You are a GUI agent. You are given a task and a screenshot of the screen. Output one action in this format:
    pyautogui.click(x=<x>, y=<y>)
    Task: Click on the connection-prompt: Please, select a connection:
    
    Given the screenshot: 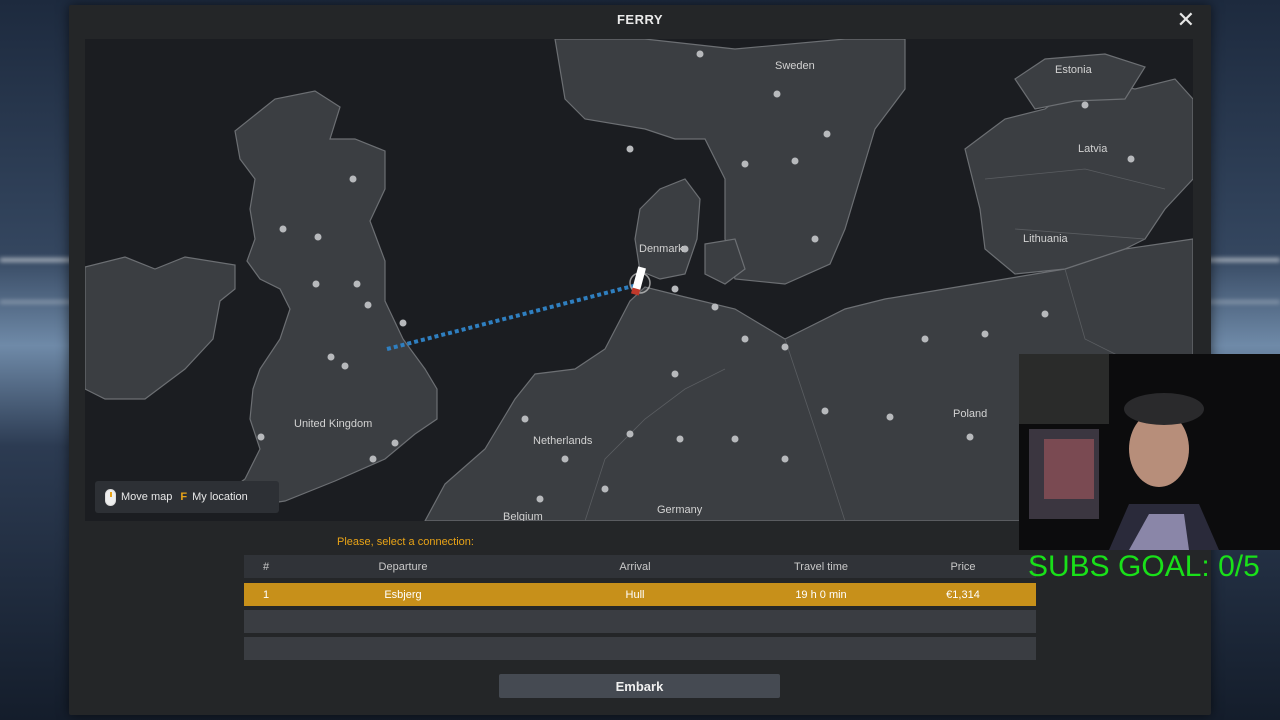 What is the action you would take?
    pyautogui.click(x=405, y=542)
    